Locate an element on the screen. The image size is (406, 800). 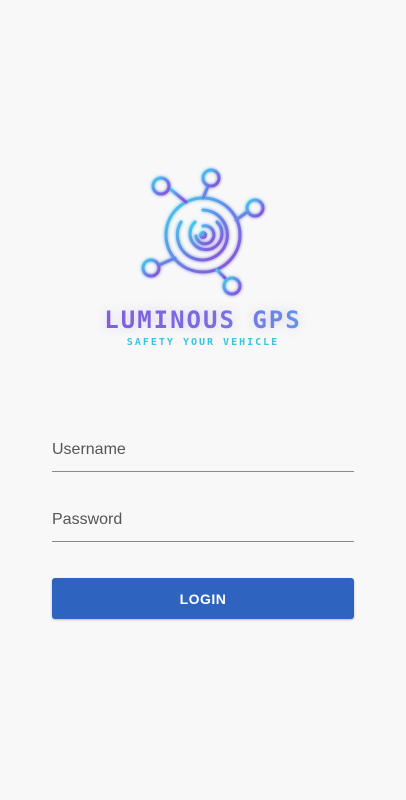
app-name: LUMINOUS GPS is located at coordinates (203, 320).